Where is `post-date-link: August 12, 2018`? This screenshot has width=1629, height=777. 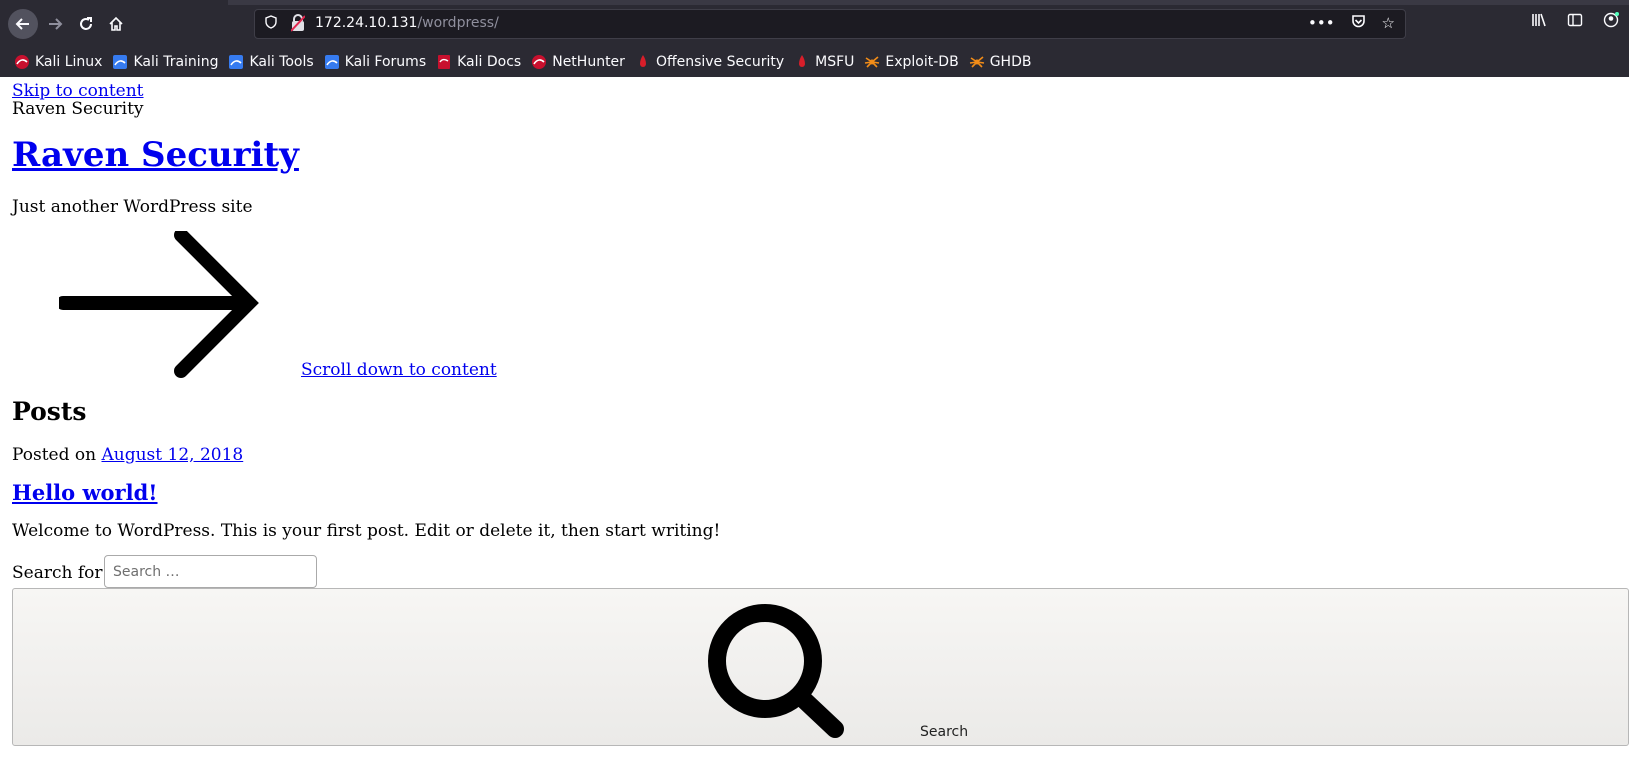 post-date-link: August 12, 2018 is located at coordinates (172, 455).